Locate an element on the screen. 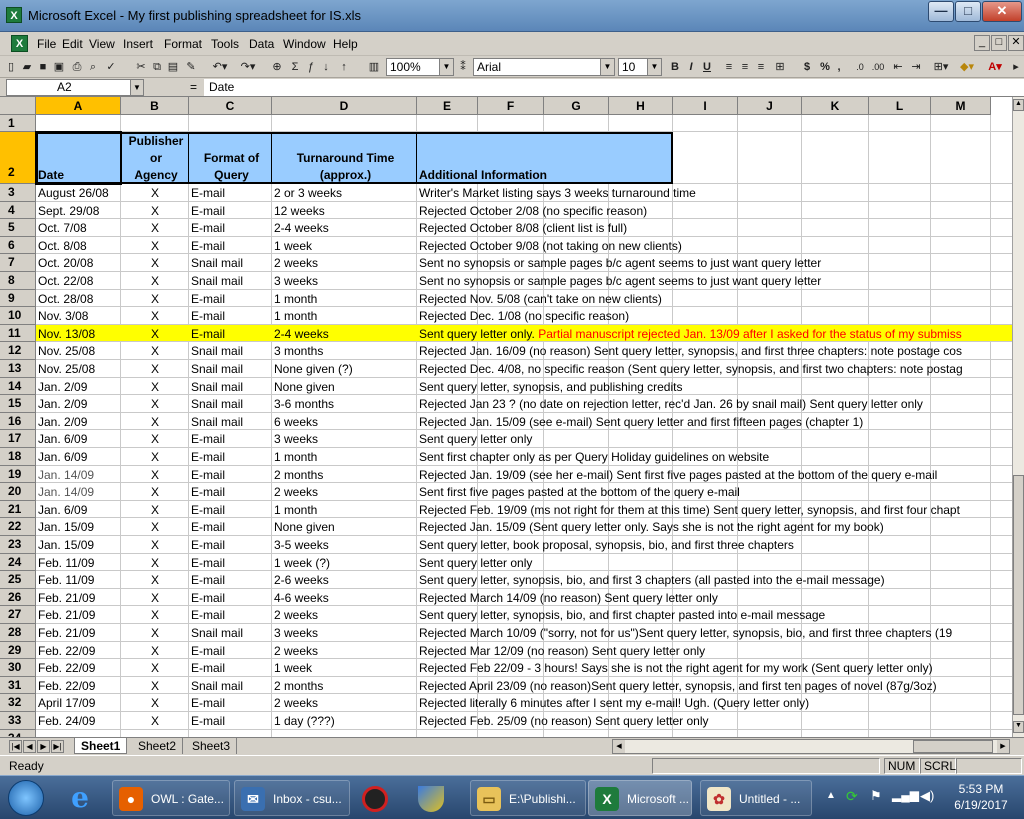 The height and width of the screenshot is (819, 1024). row-header-14: 14 is located at coordinates (18, 386).